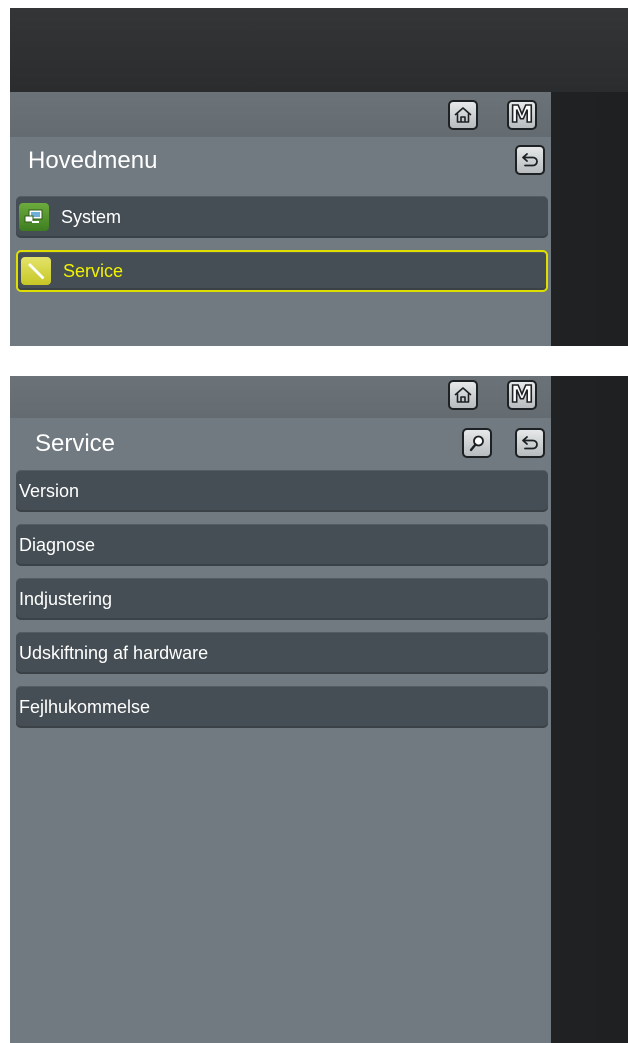 This screenshot has width=628, height=1043. I want to click on search-icon, so click(476, 443).